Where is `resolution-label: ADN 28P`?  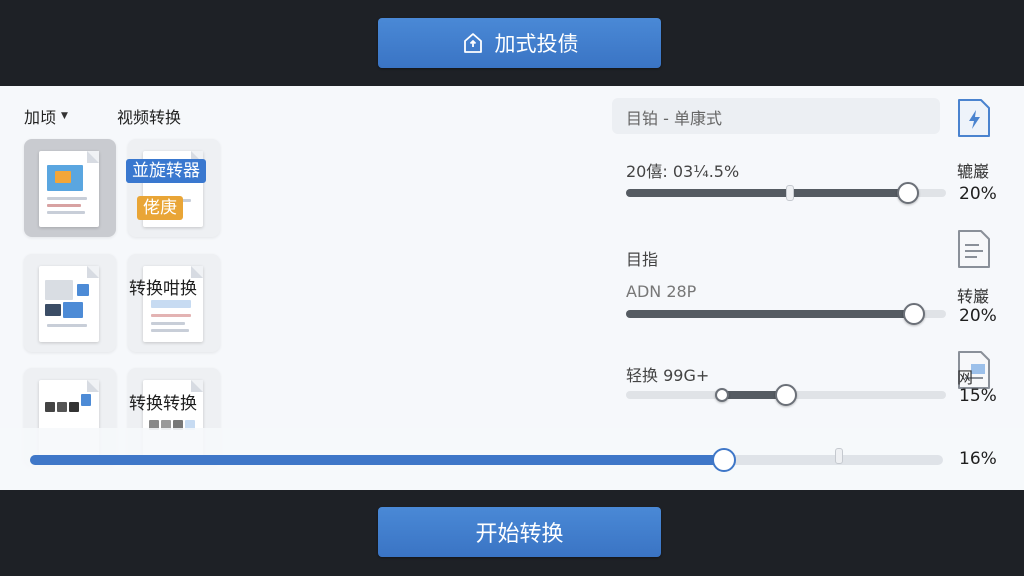 resolution-label: ADN 28P is located at coordinates (661, 291).